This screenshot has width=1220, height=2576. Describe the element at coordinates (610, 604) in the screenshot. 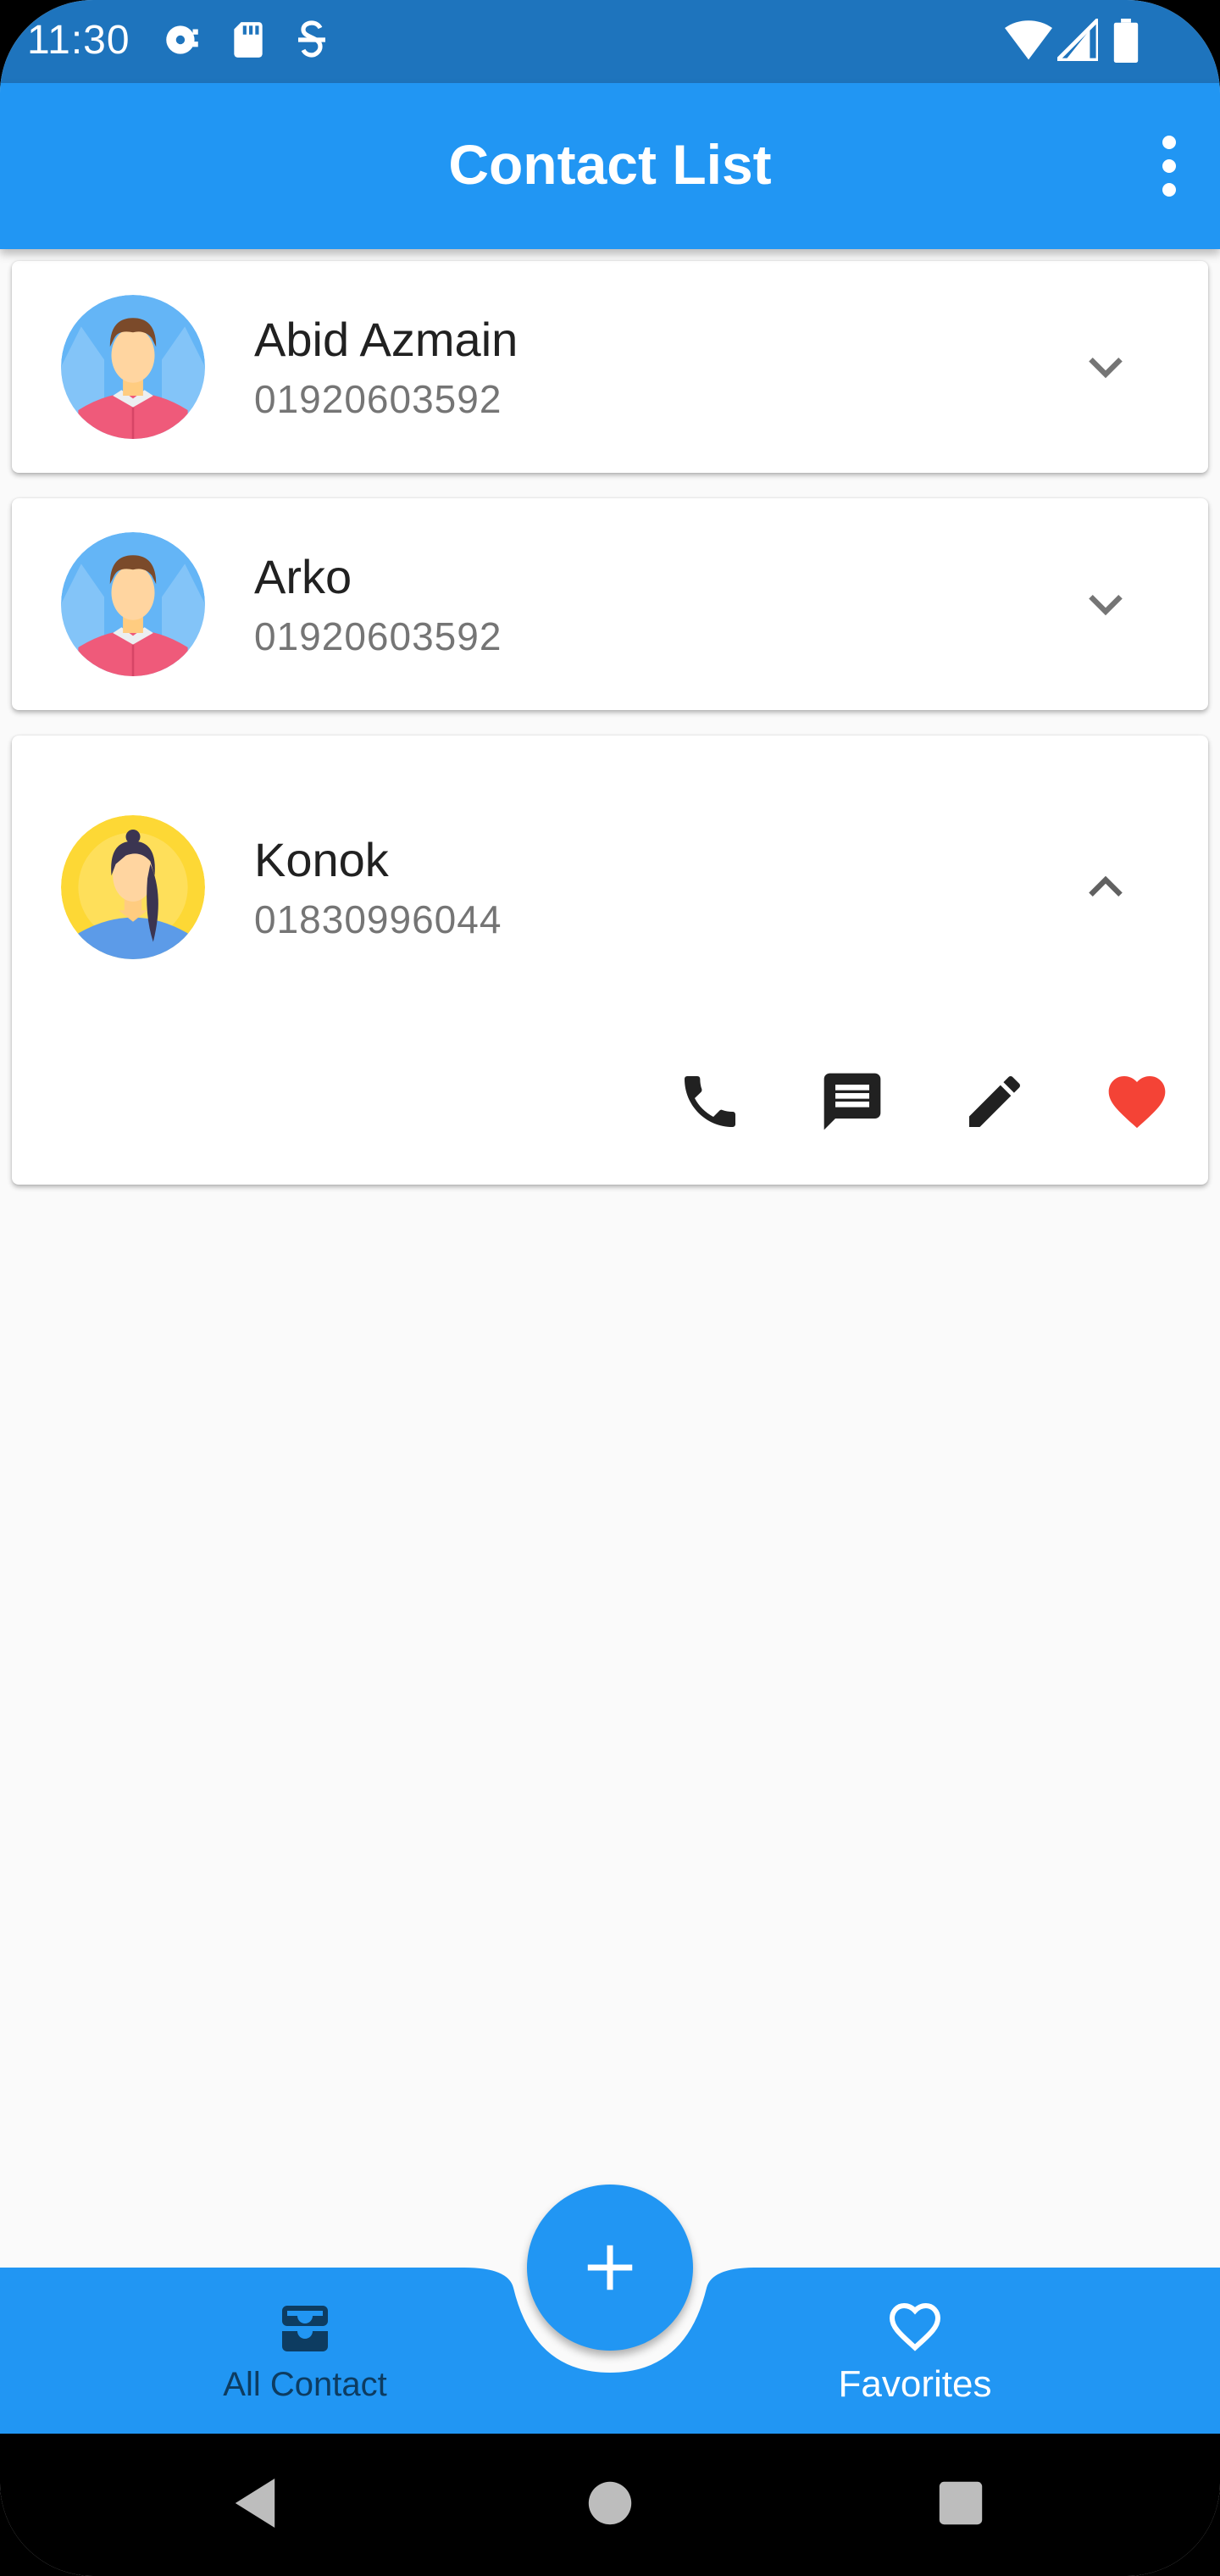

I see `contact-card: Arko 01920603592` at that location.